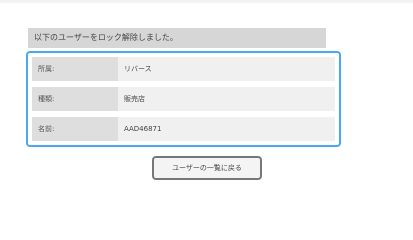  What do you see at coordinates (75, 129) in the screenshot?
I see `name-label: 名前:` at bounding box center [75, 129].